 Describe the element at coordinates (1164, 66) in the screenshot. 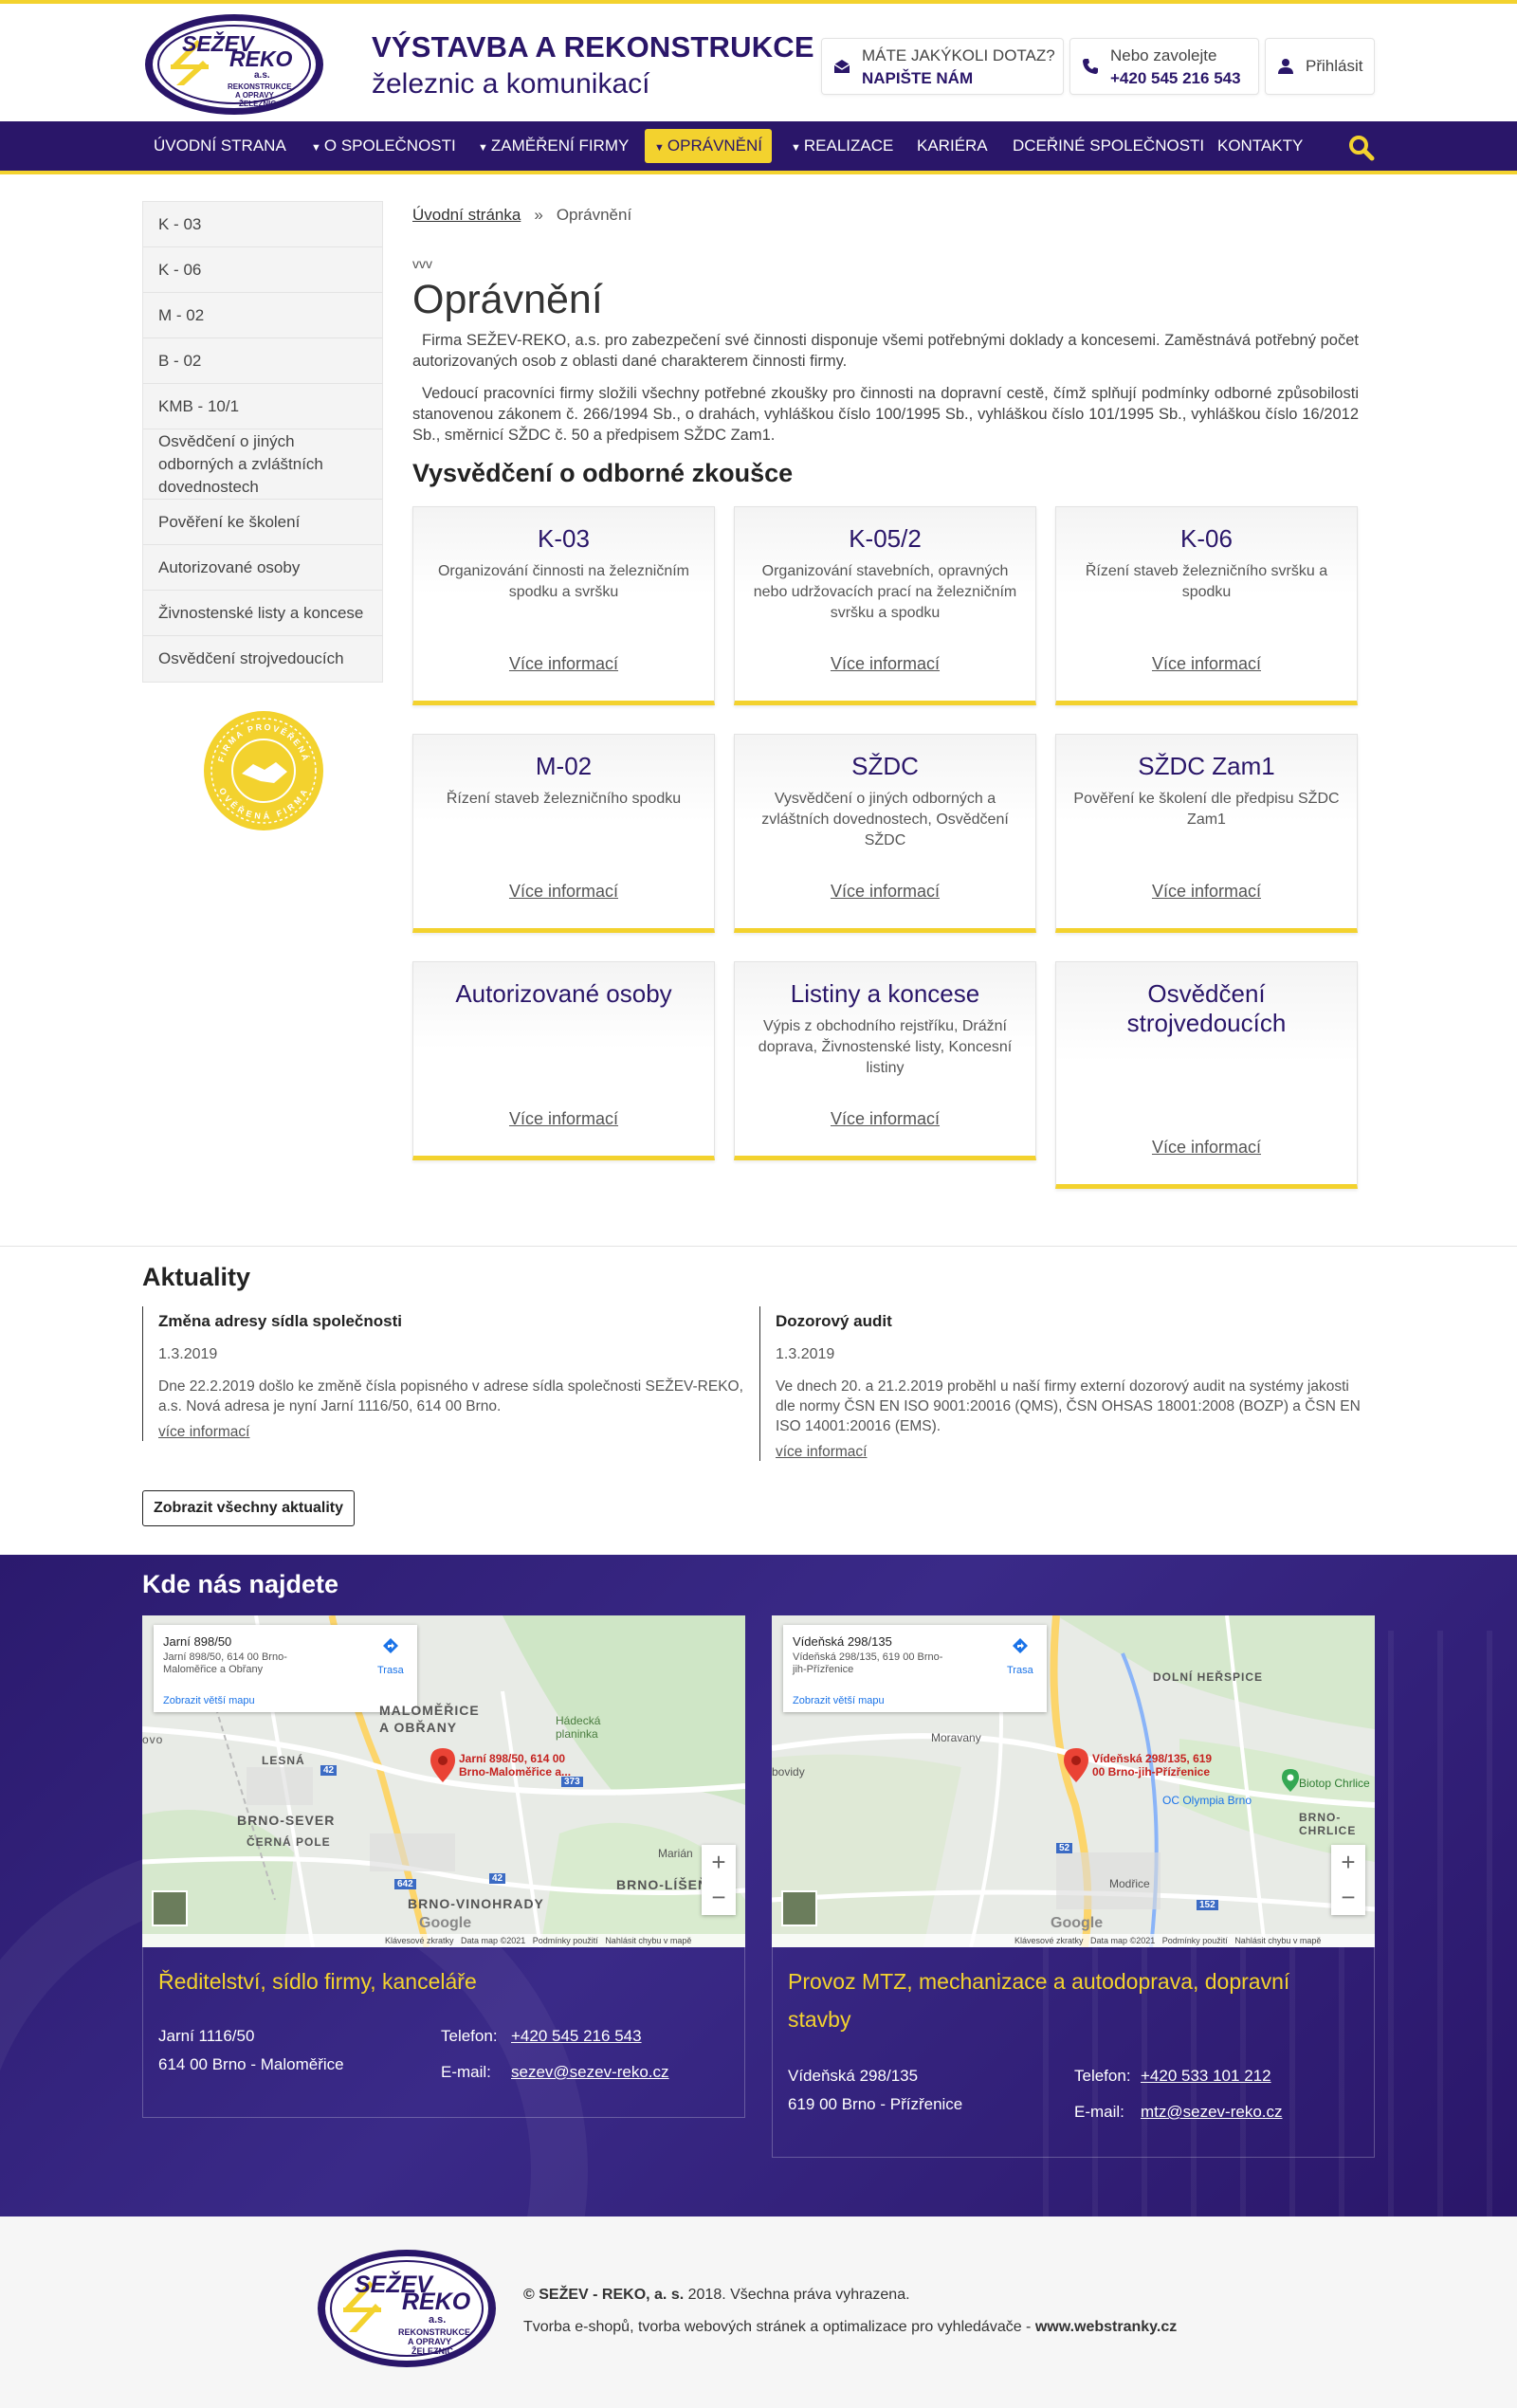

I see `call-box: Nebo zavolejte +420 545 216 543` at that location.